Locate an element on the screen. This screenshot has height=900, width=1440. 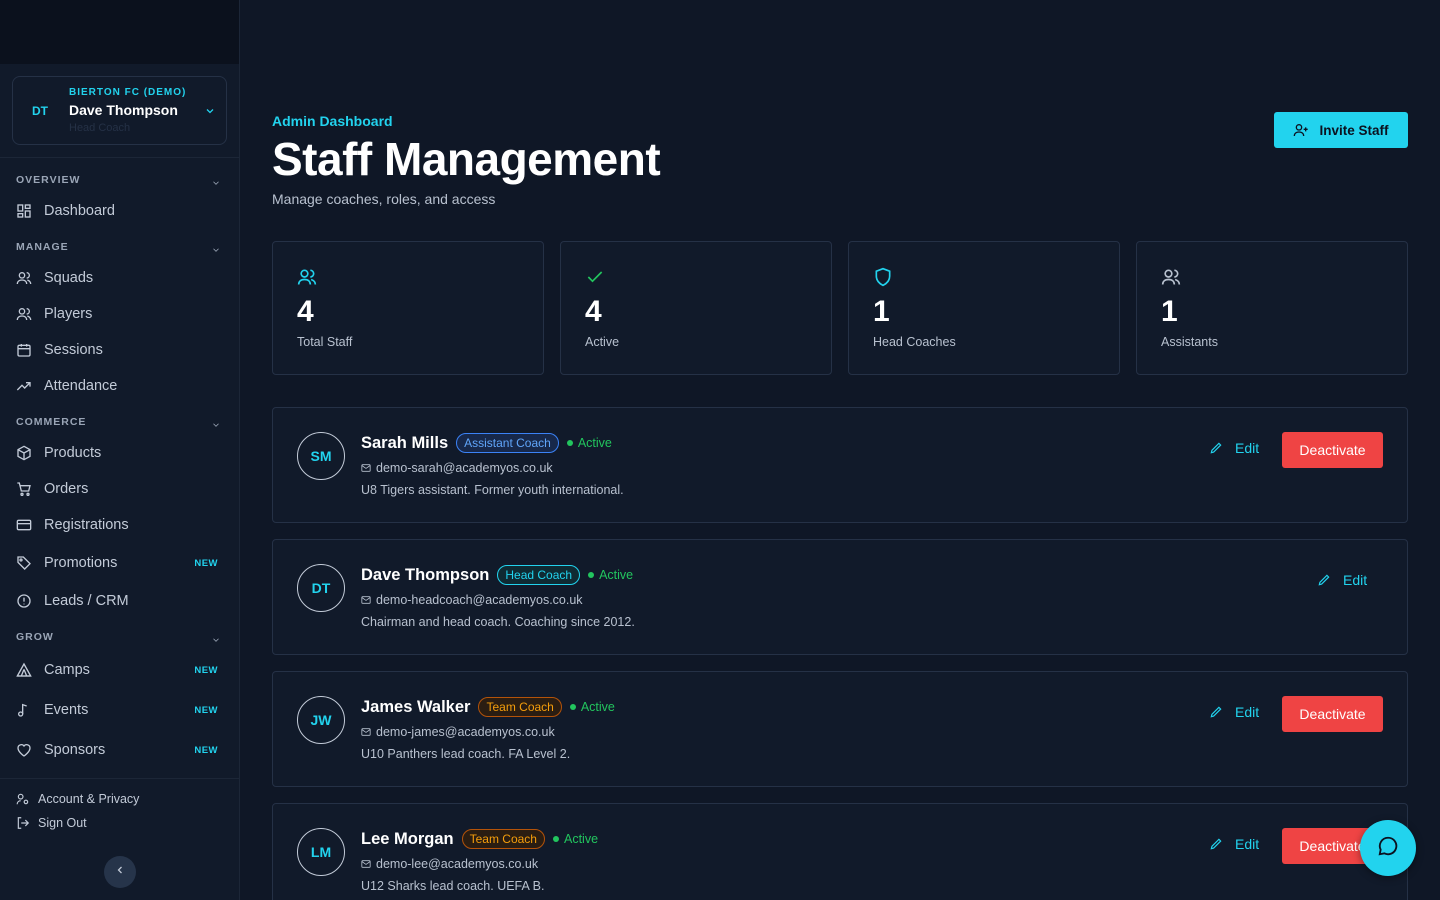
sidebar-item-leads-crm: Leads / CRM is located at coordinates (121, 601).